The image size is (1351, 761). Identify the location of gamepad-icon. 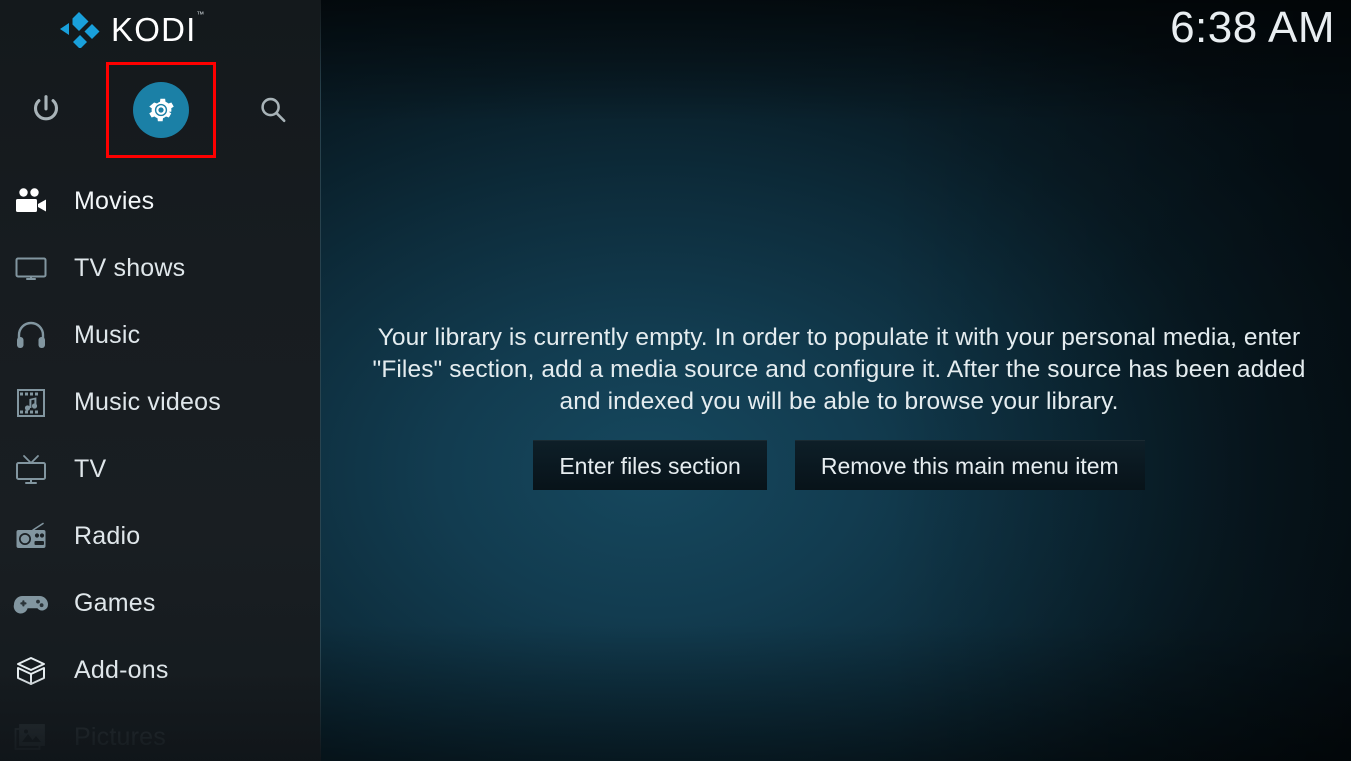
(31, 604).